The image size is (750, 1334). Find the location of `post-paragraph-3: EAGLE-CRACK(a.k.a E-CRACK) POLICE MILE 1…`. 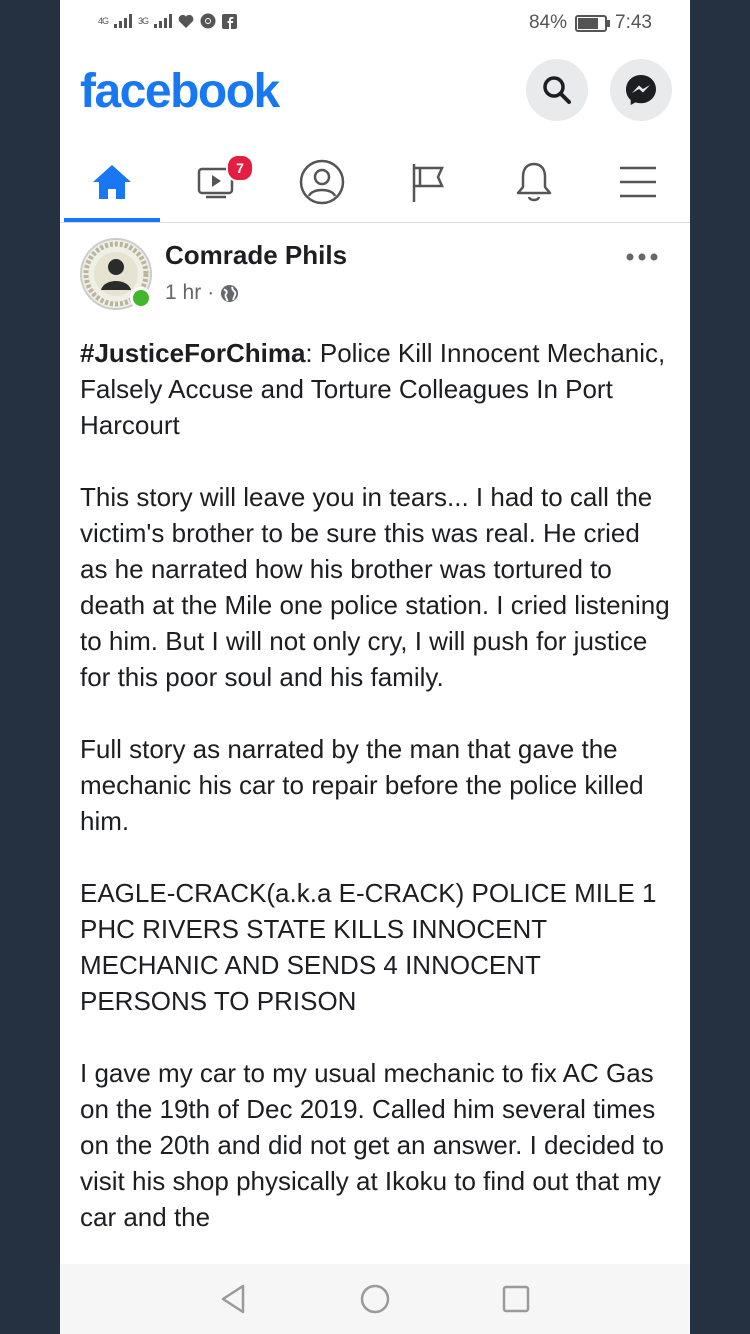

post-paragraph-3: EAGLE-CRACK(a.k.a E-CRACK) POLICE MILE 1… is located at coordinates (368, 947).